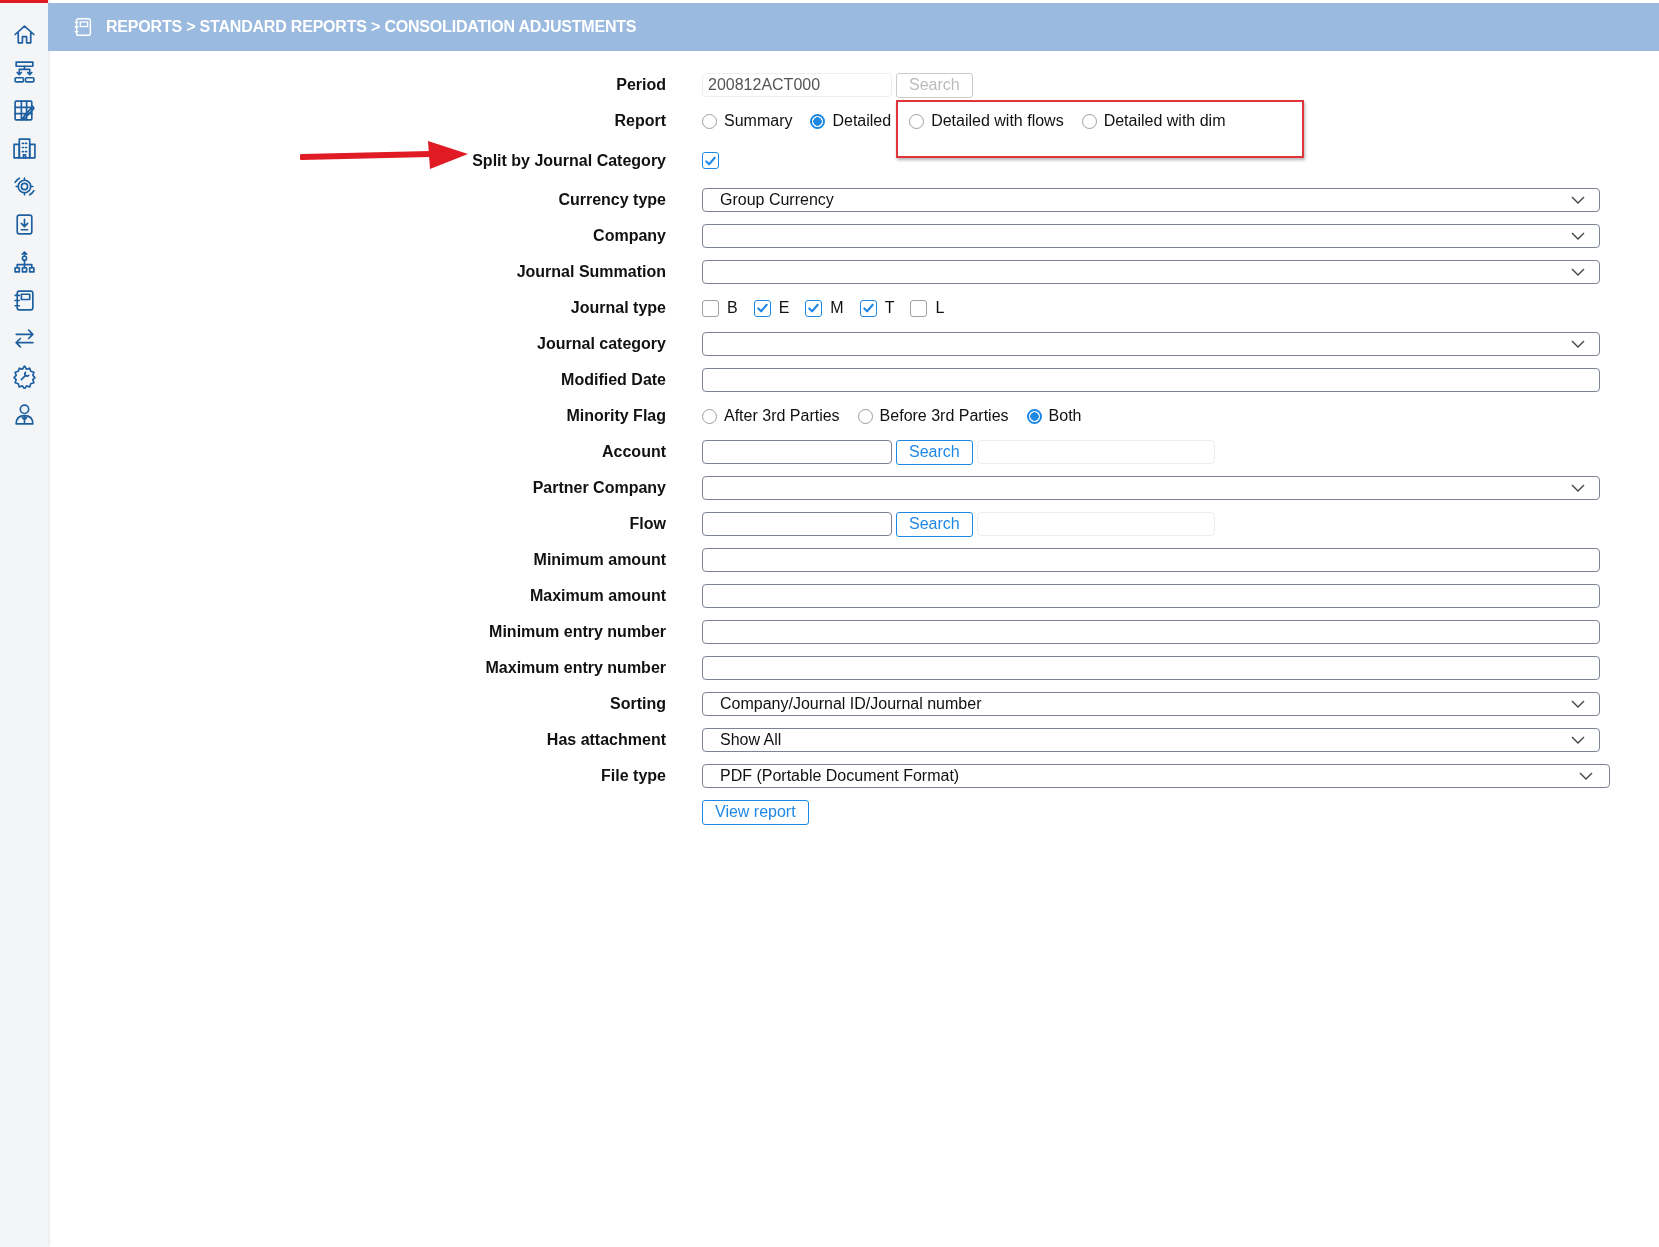 Image resolution: width=1659 pixels, height=1247 pixels. I want to click on dropdown: Company/Journal ID/Journal number, so click(1151, 704).